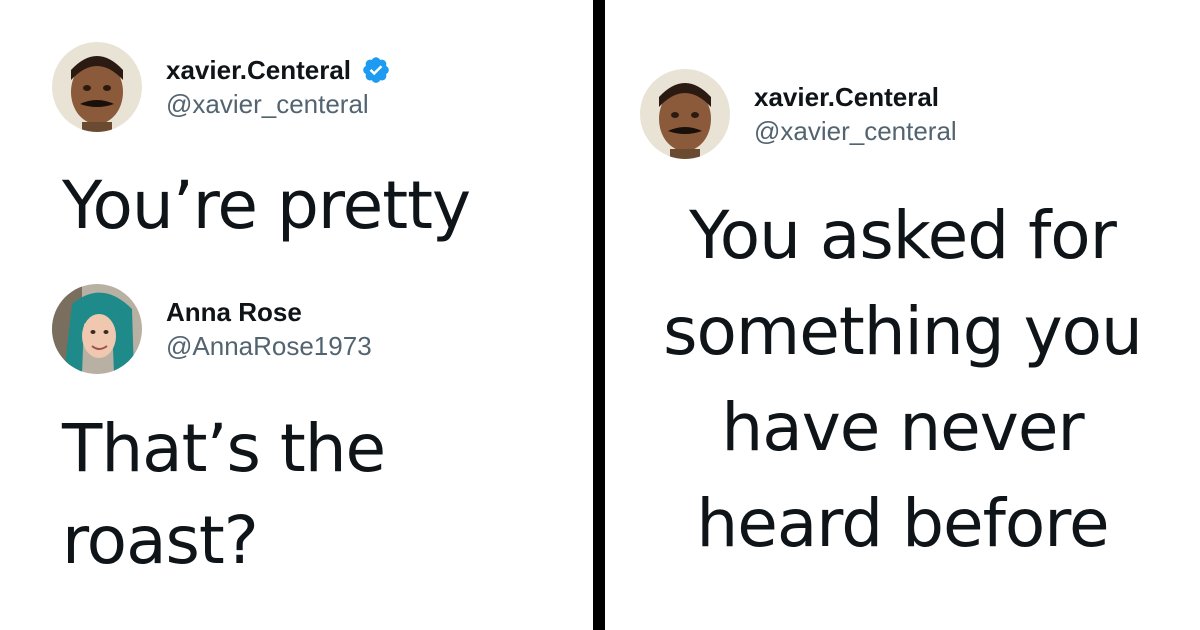 Image resolution: width=1200 pixels, height=630 pixels. What do you see at coordinates (160, 540) in the screenshot?
I see `tweet-text-line: roast?` at bounding box center [160, 540].